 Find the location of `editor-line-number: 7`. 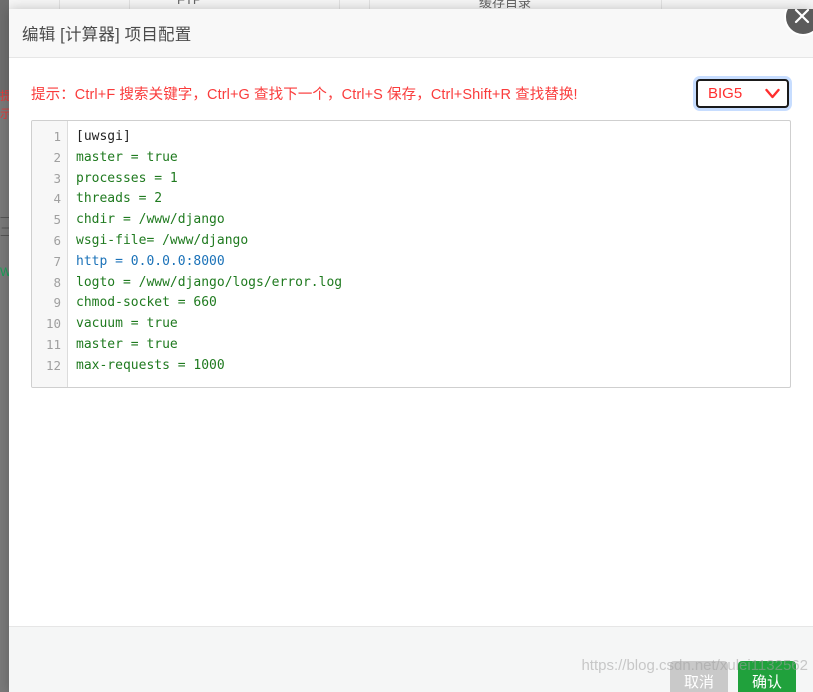

editor-line-number: 7 is located at coordinates (57, 261).